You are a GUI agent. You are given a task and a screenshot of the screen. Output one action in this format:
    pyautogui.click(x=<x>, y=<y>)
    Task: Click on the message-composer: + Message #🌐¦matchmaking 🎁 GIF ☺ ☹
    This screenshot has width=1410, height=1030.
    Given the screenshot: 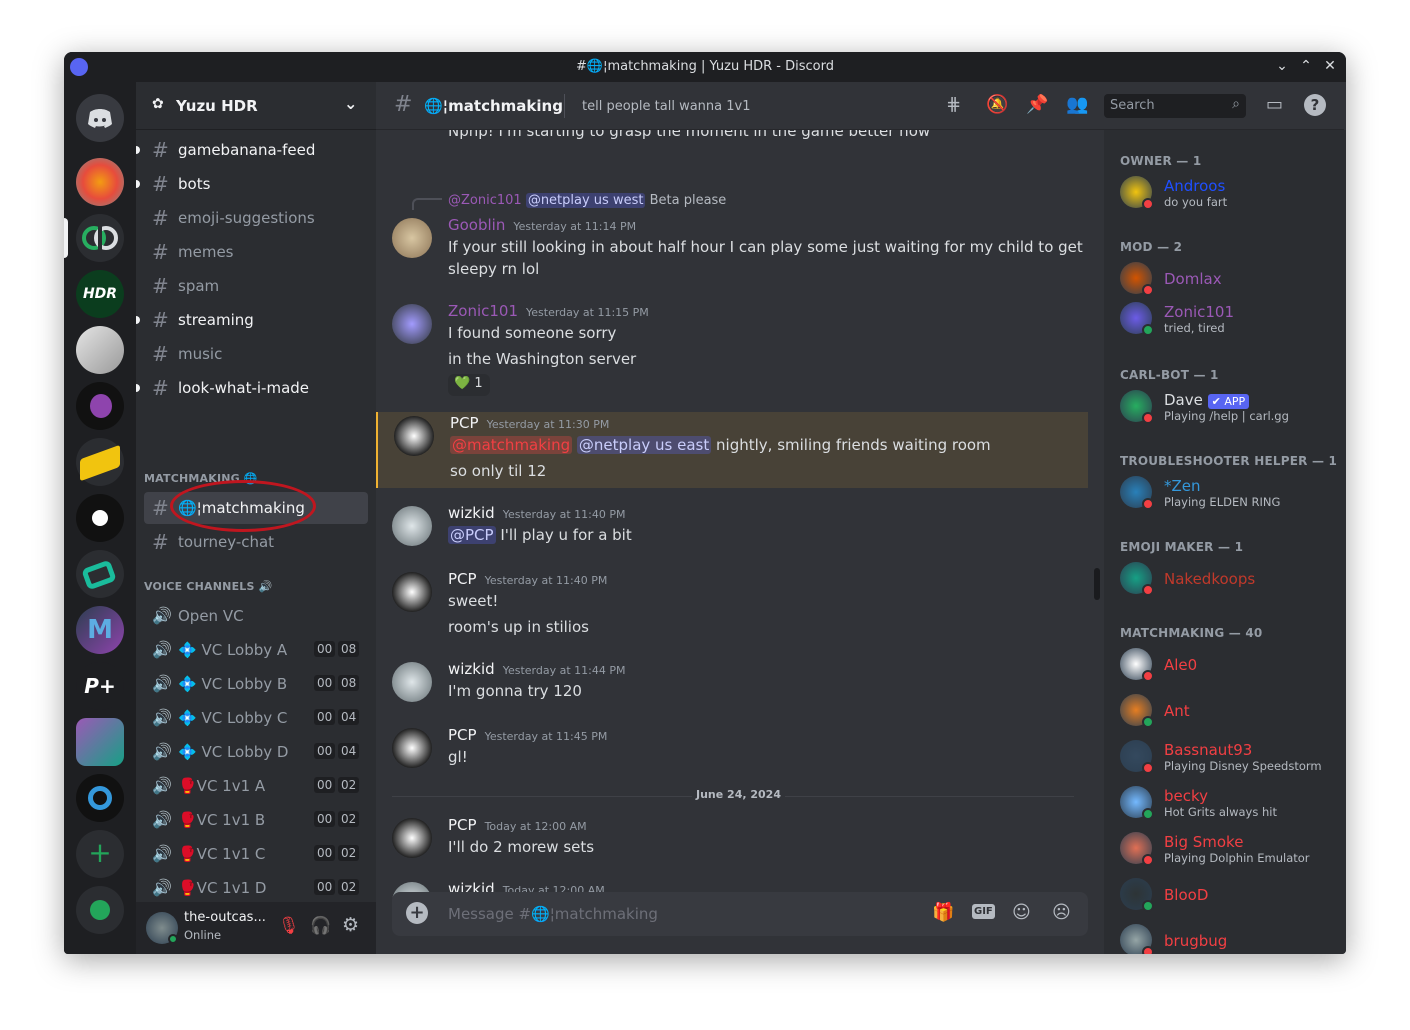 What is the action you would take?
    pyautogui.click(x=740, y=914)
    